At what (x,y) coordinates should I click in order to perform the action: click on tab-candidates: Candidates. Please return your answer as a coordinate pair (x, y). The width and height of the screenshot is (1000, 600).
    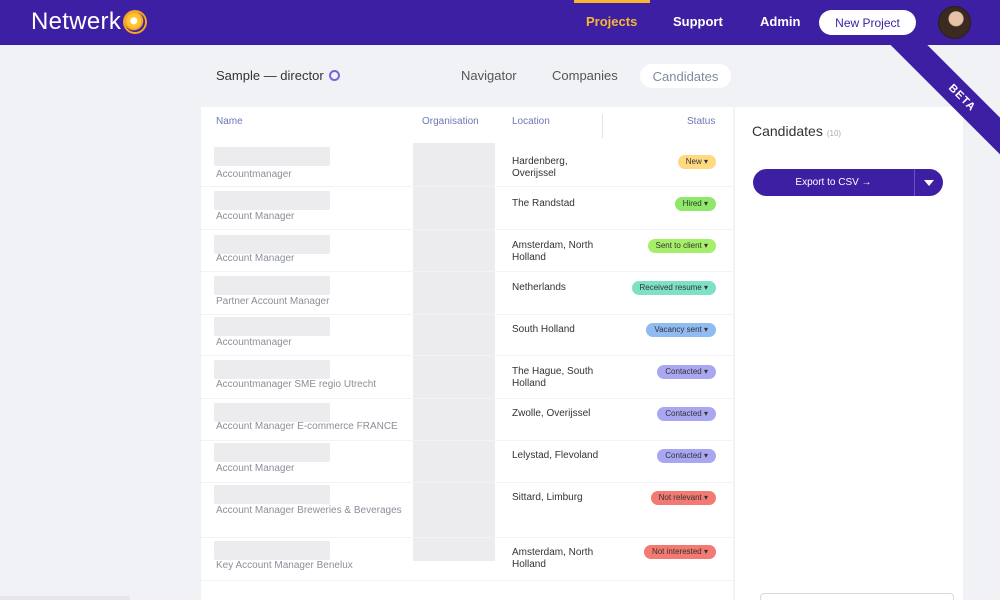
    Looking at the image, I should click on (685, 76).